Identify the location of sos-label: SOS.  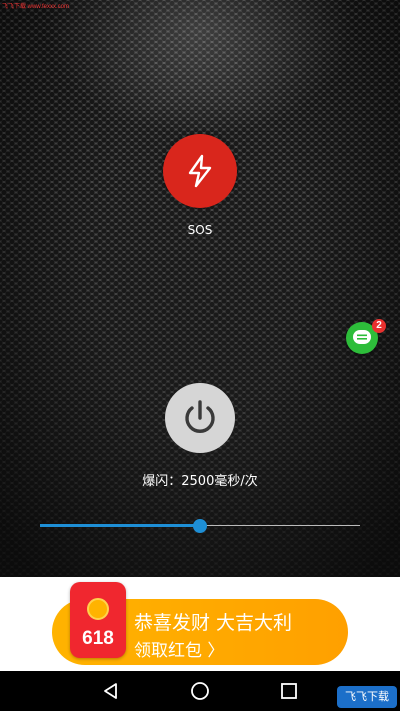
(200, 230).